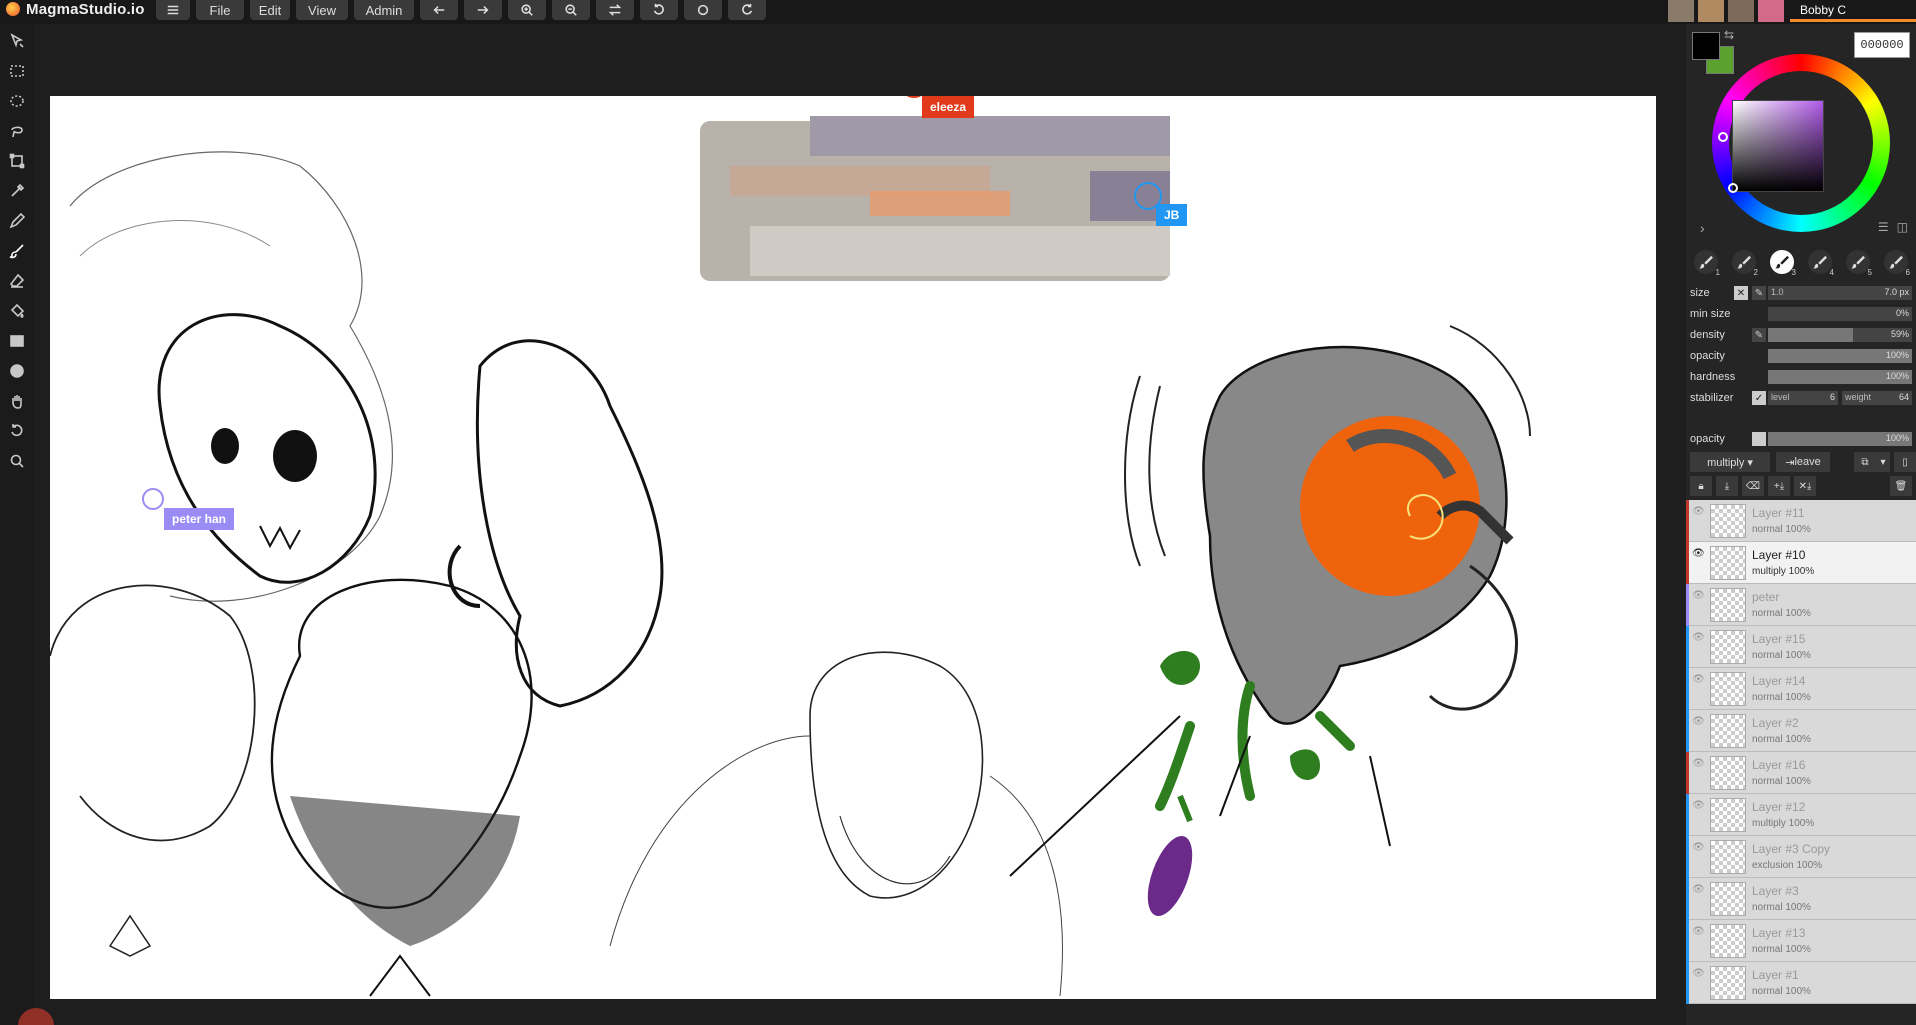 The width and height of the screenshot is (1916, 1025). What do you see at coordinates (17, 161) in the screenshot?
I see `transform-tool` at bounding box center [17, 161].